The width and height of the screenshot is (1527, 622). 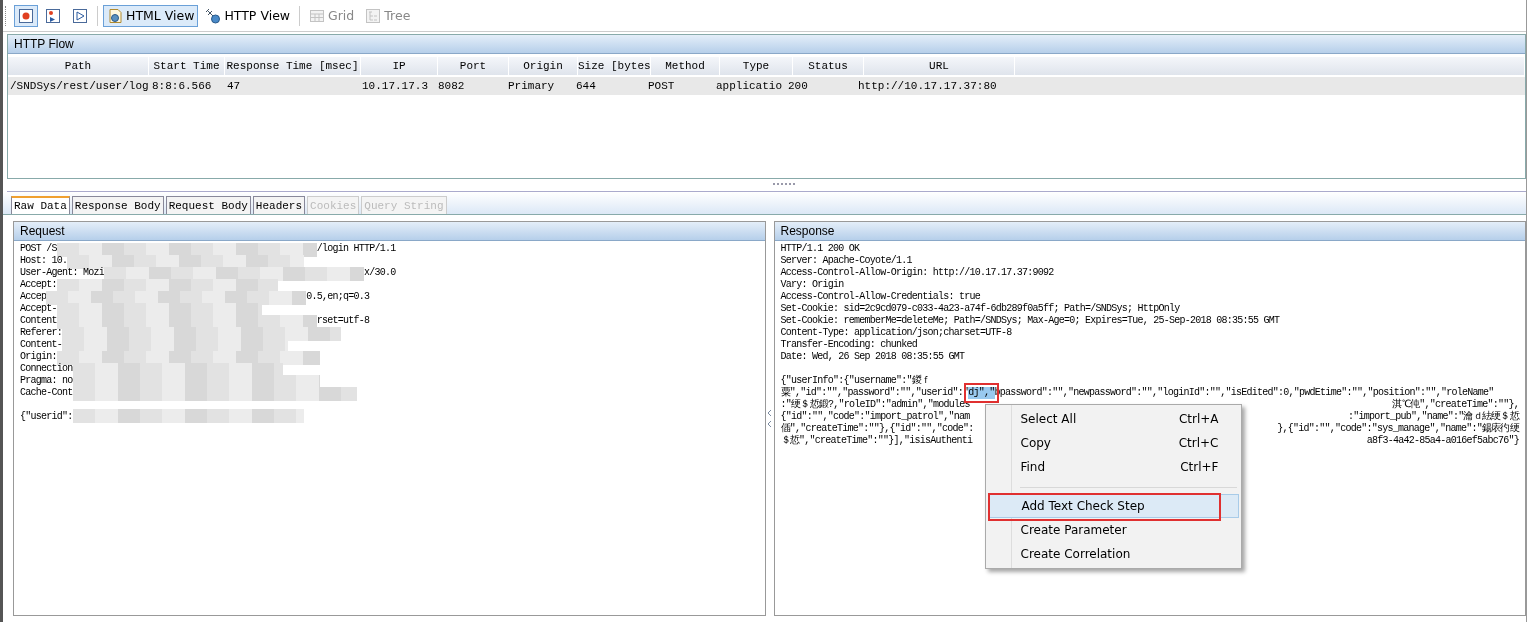 I want to click on page-globe-icon, so click(x=115, y=15).